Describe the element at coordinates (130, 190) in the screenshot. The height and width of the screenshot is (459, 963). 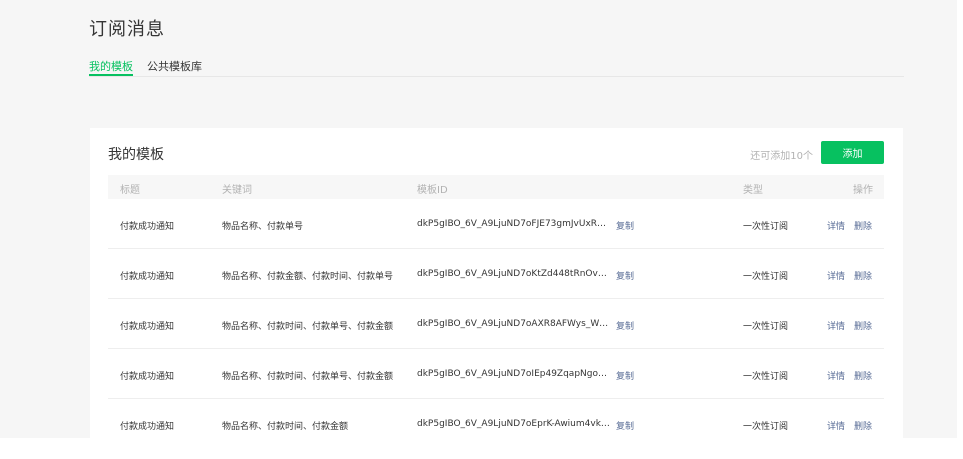
I see `header-title: 标题` at that location.